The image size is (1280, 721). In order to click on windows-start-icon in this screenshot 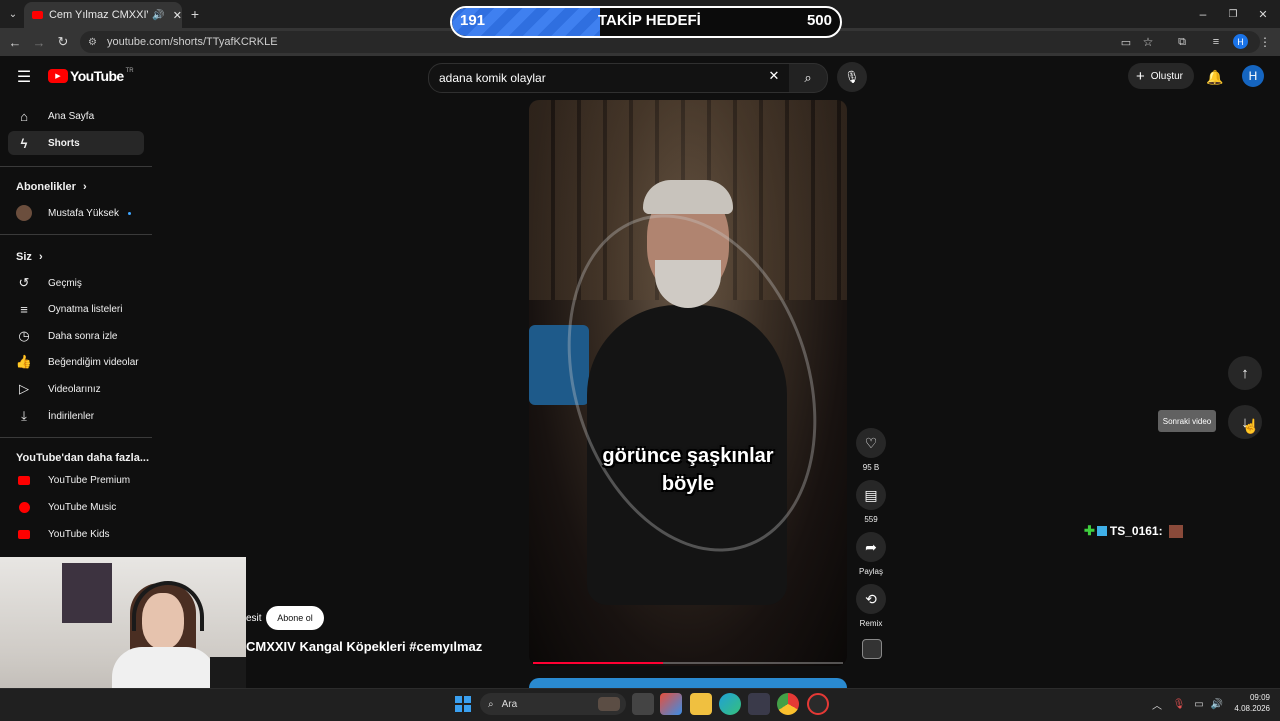, I will do `click(463, 704)`.